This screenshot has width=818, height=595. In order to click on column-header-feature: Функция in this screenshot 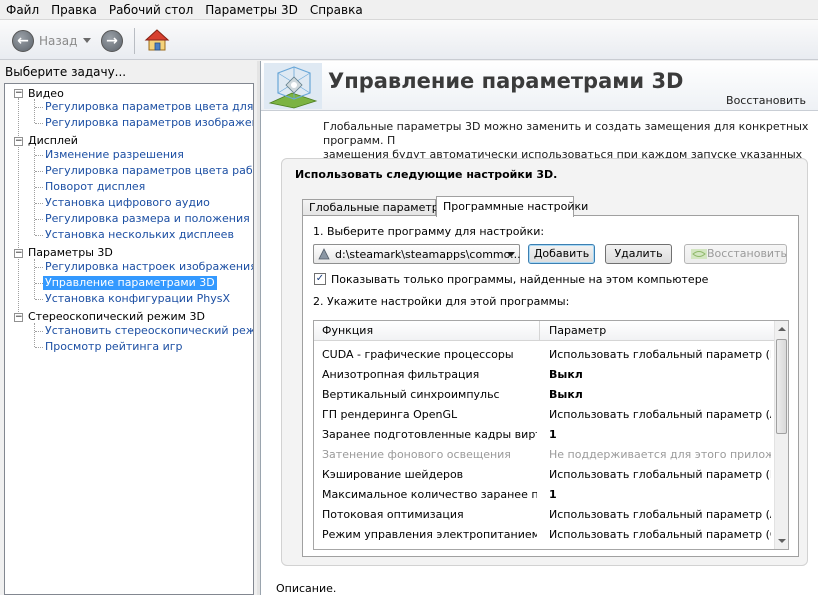, I will do `click(347, 330)`.